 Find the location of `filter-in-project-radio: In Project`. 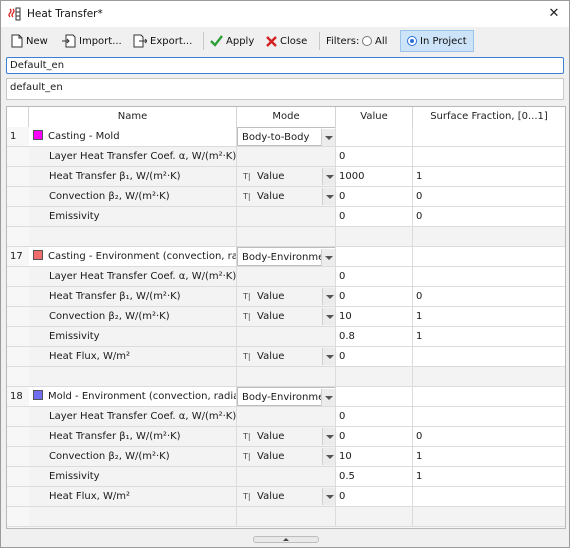

filter-in-project-radio: In Project is located at coordinates (437, 41).